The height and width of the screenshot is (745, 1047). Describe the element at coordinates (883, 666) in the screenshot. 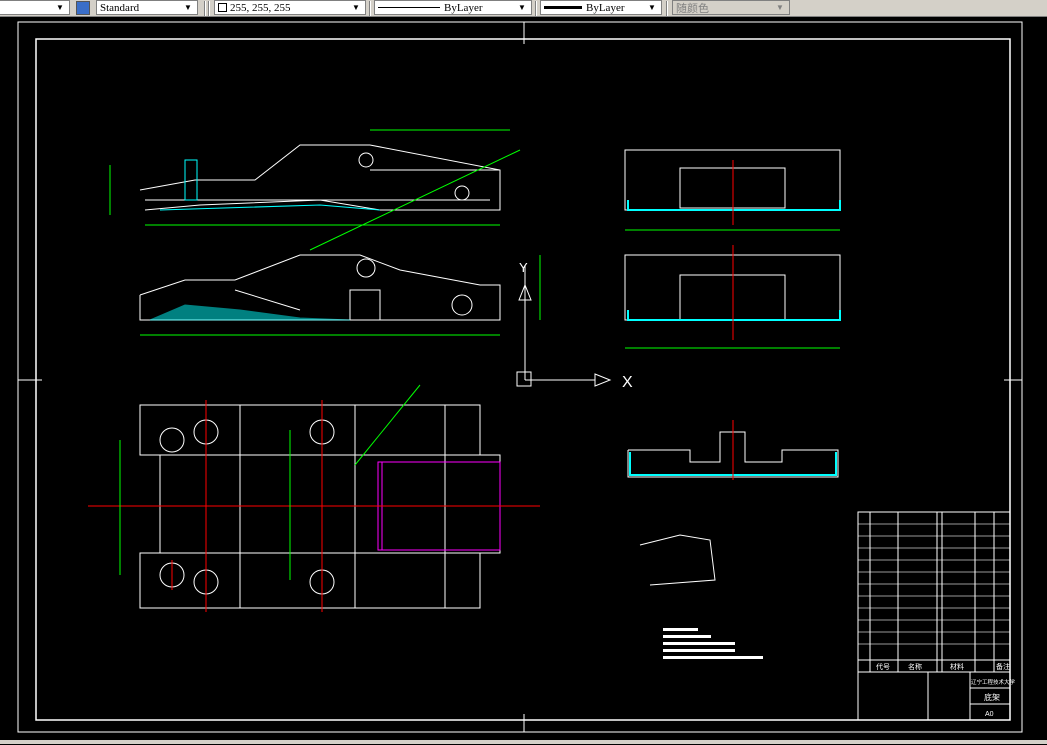

I see `header-code: 代号` at that location.